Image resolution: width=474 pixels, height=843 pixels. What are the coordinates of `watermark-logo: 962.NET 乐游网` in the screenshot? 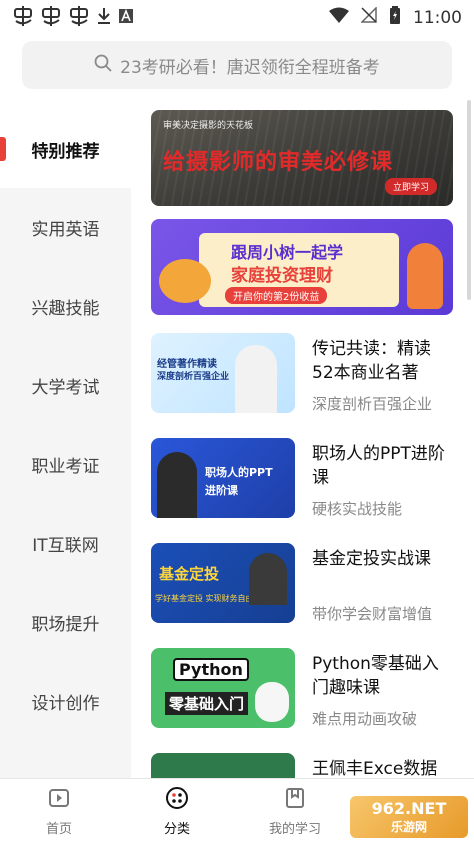 It's located at (409, 817).